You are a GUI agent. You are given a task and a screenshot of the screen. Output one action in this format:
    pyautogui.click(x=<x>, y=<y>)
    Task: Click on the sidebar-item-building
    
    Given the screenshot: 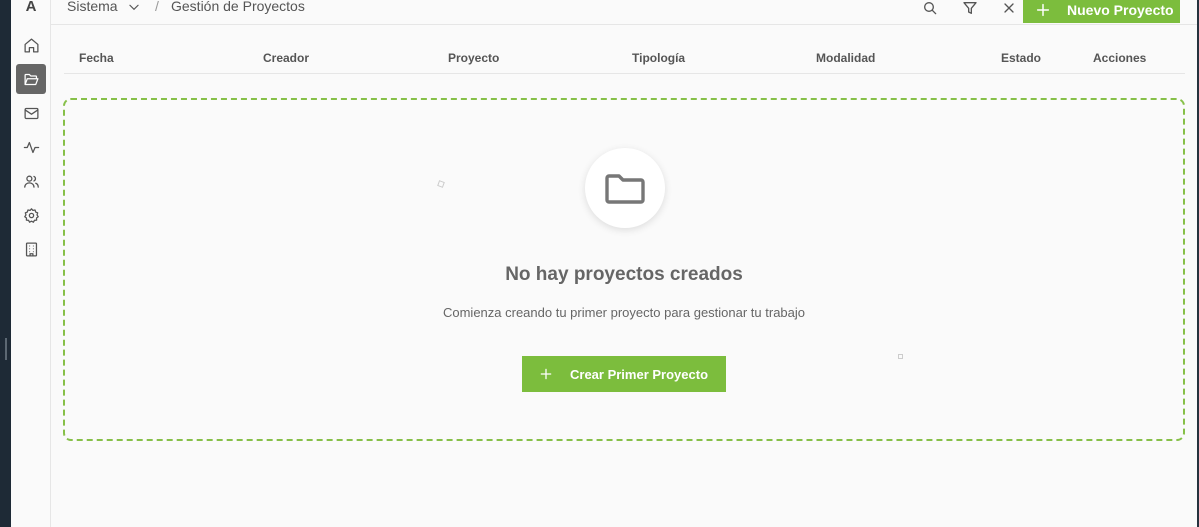 What is the action you would take?
    pyautogui.click(x=31, y=249)
    